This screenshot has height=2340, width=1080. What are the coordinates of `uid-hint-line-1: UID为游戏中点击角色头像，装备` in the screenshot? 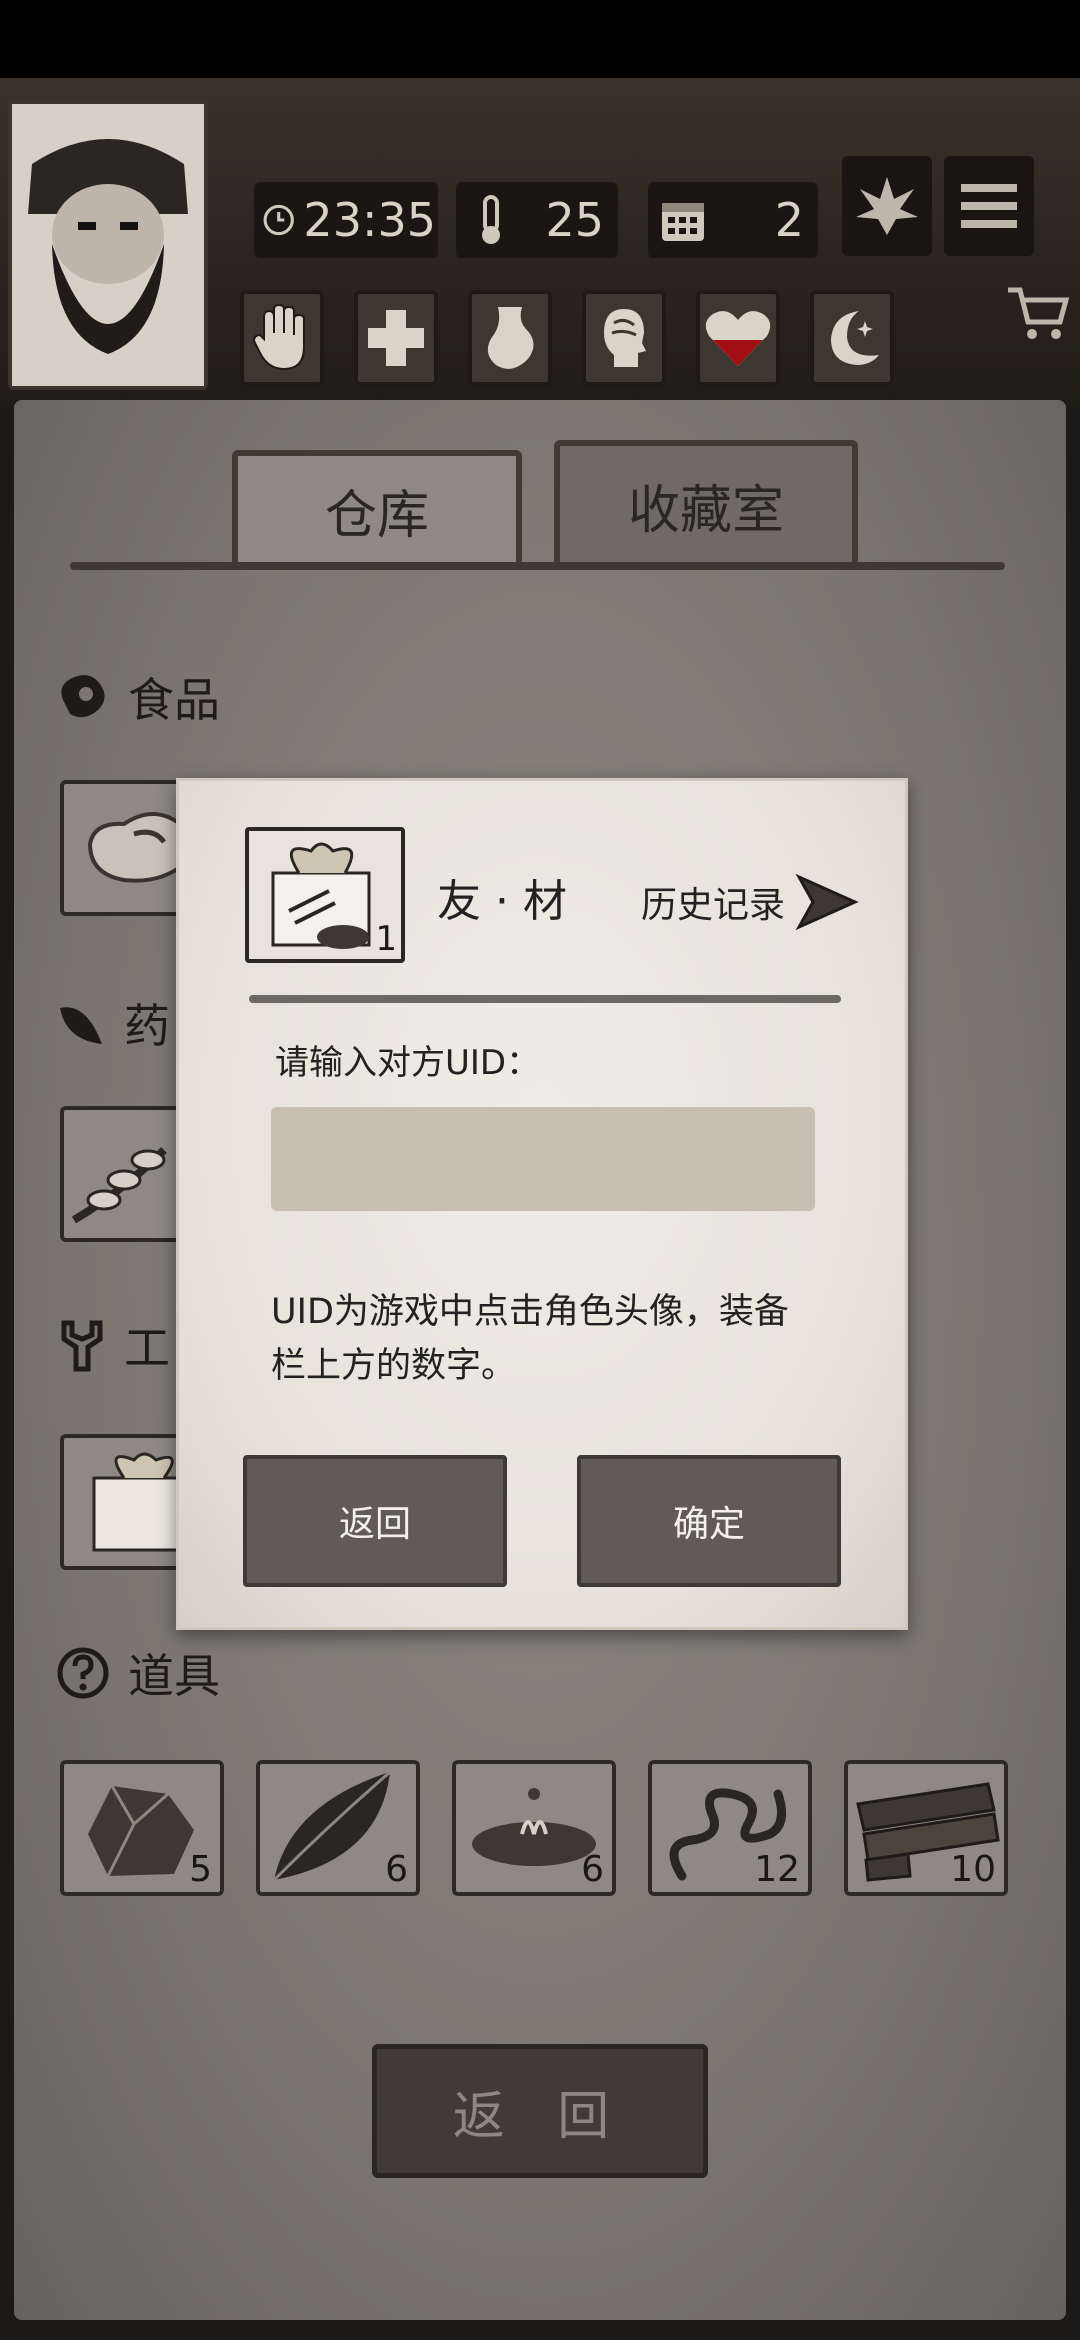 It's located at (530, 1312).